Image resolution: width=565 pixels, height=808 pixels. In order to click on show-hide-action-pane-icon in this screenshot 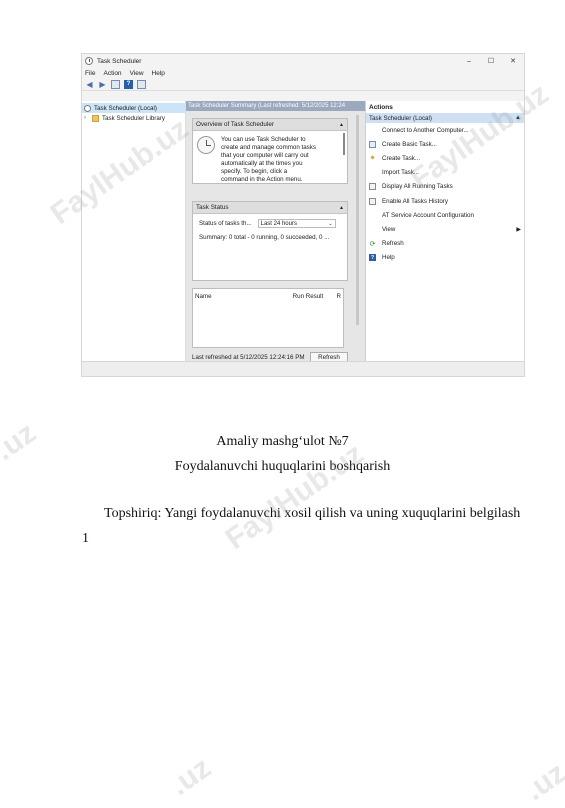, I will do `click(141, 84)`.